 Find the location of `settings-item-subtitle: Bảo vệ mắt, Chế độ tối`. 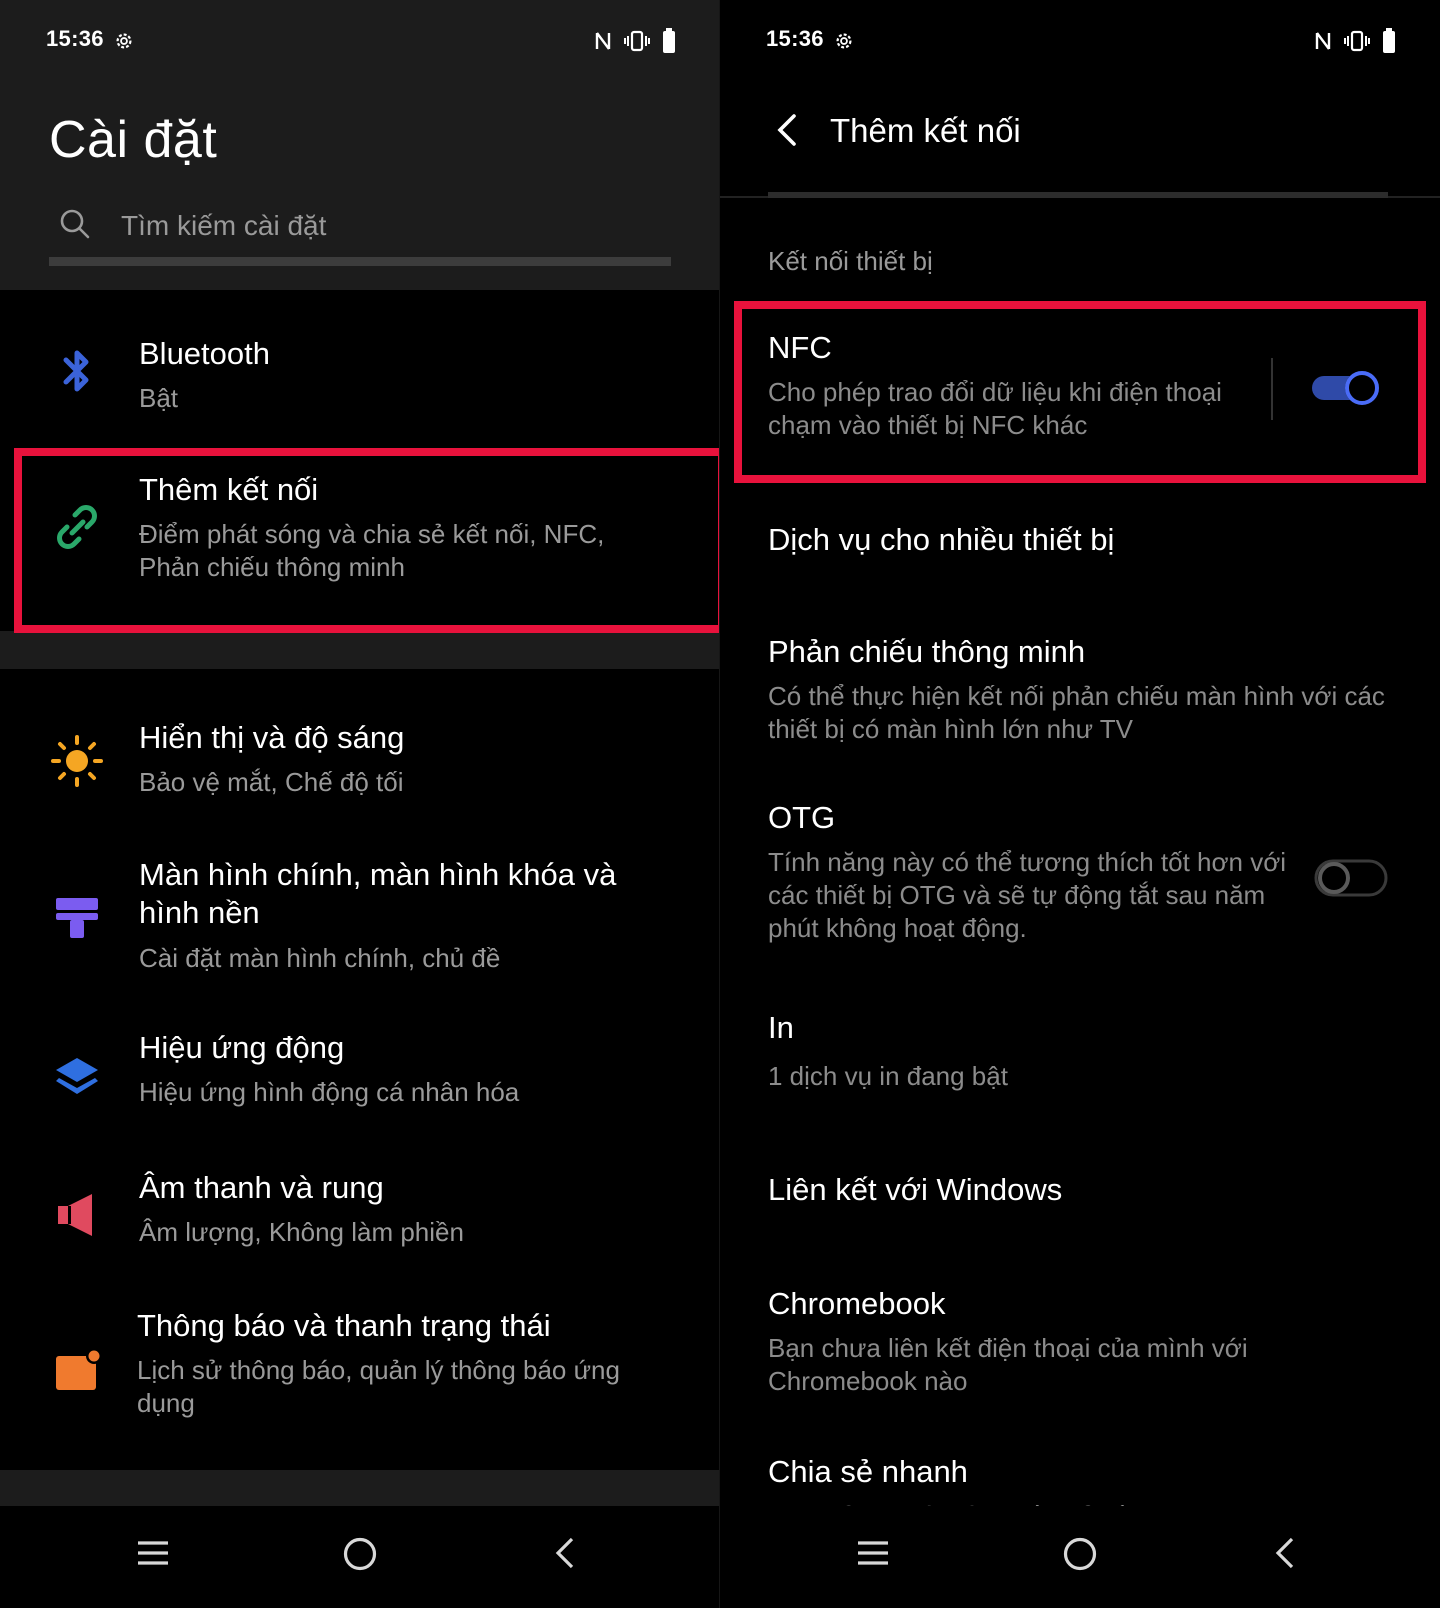

settings-item-subtitle: Bảo vệ mắt, Chế độ tối is located at coordinates (271, 782).